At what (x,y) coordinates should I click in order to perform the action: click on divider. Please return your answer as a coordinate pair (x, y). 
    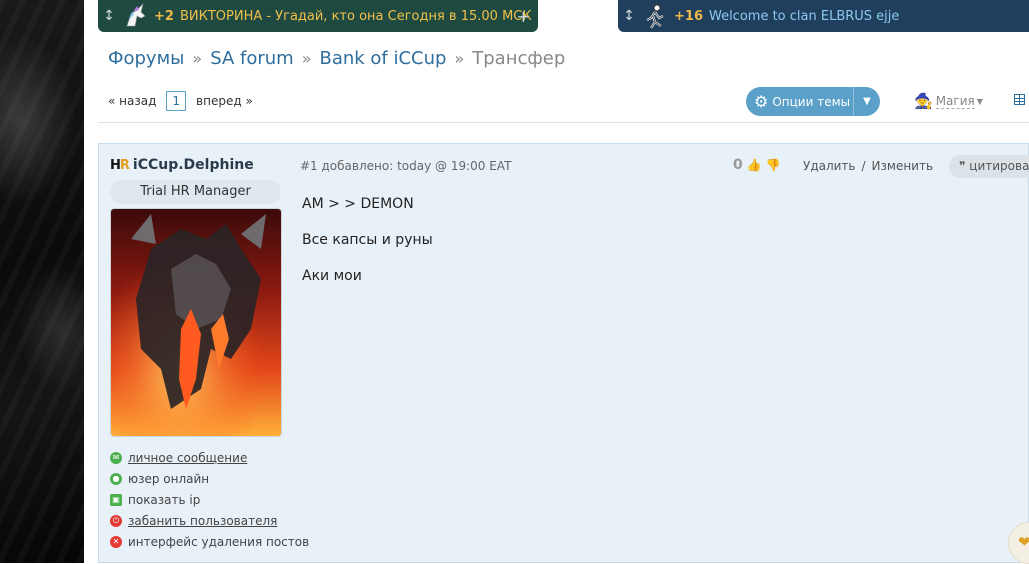
    Looking at the image, I should click on (563, 122).